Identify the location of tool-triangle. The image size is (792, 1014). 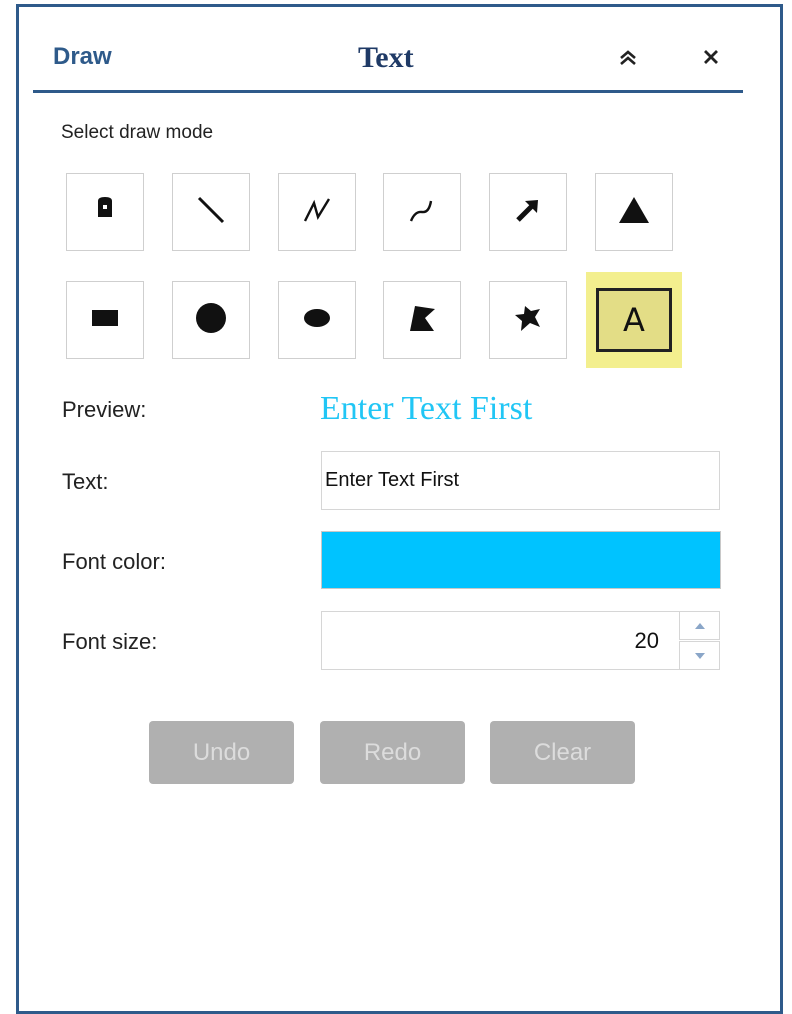
(634, 212).